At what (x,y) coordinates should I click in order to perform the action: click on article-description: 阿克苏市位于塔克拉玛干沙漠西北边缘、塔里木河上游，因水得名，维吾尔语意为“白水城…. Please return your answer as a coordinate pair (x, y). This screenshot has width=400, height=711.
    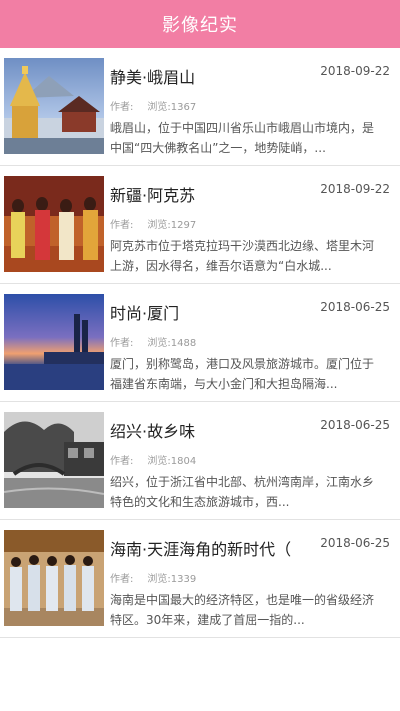
    Looking at the image, I should click on (242, 256).